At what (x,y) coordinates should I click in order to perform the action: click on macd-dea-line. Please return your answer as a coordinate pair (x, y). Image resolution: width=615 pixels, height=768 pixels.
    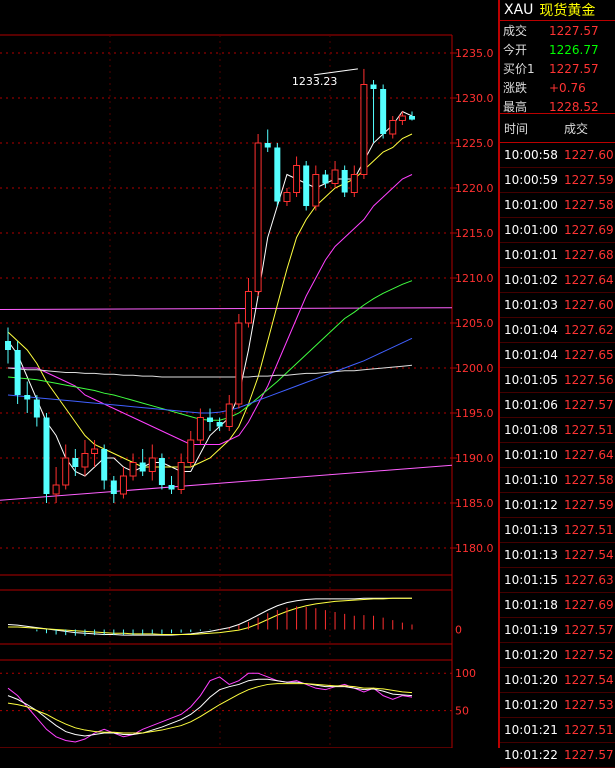
    Looking at the image, I should click on (210, 616).